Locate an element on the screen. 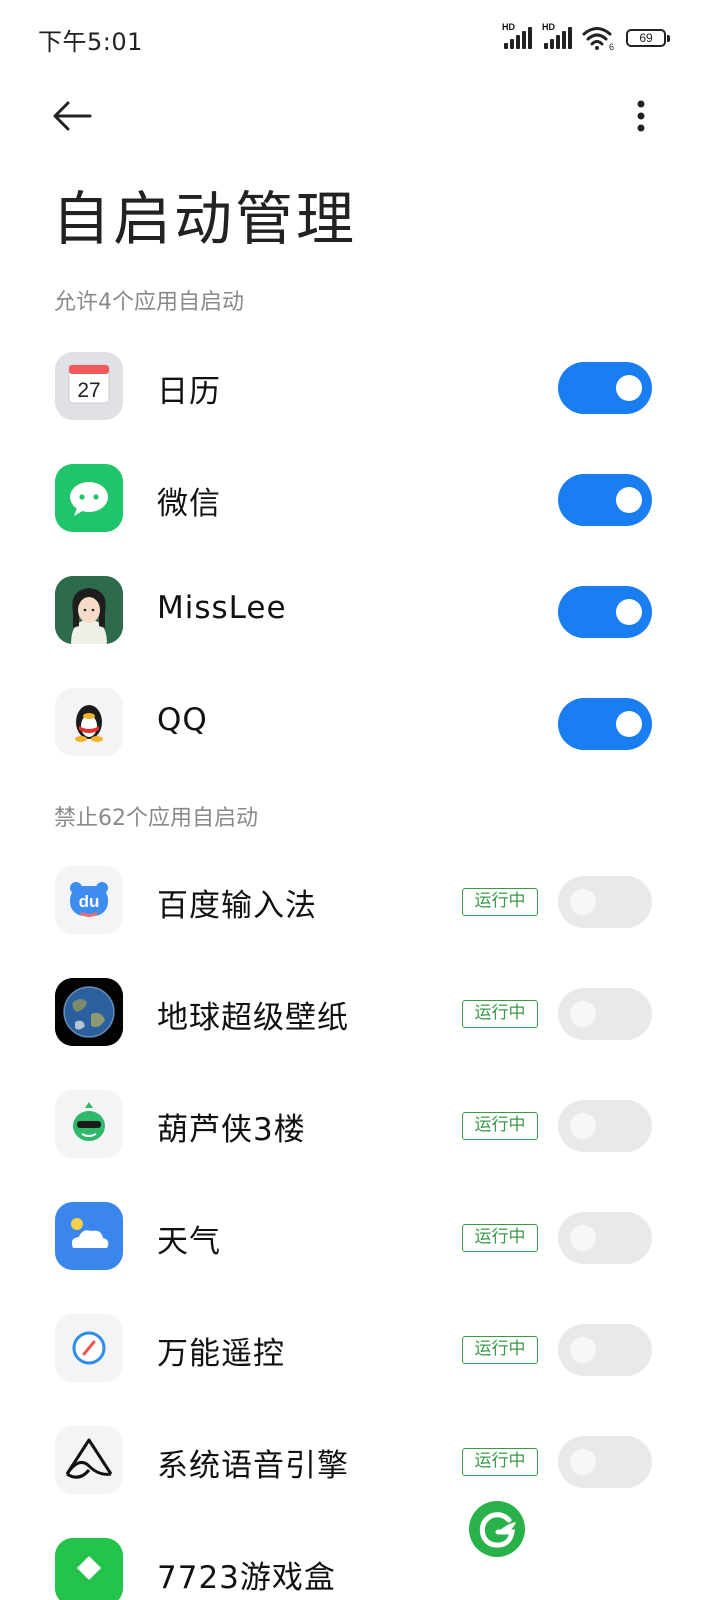 The height and width of the screenshot is (1600, 720). status-icons: HD HD 6 69 is located at coordinates (586, 38).